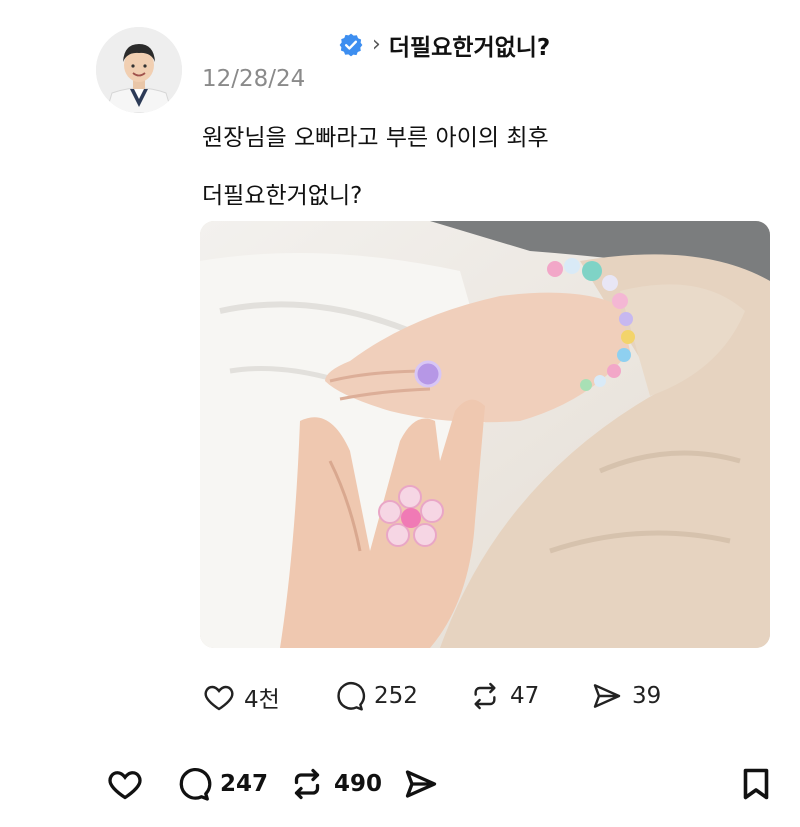 The width and height of the screenshot is (800, 827). Describe the element at coordinates (469, 45) in the screenshot. I see `thread-title-link: 더필요한거없니?` at that location.